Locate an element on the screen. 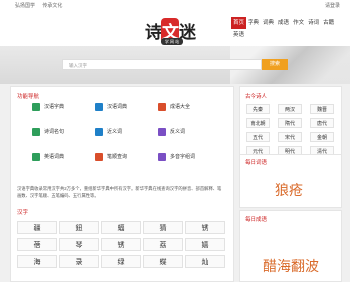 This screenshot has height=282, width=350. login-link: 请登录 is located at coordinates (332, 6).